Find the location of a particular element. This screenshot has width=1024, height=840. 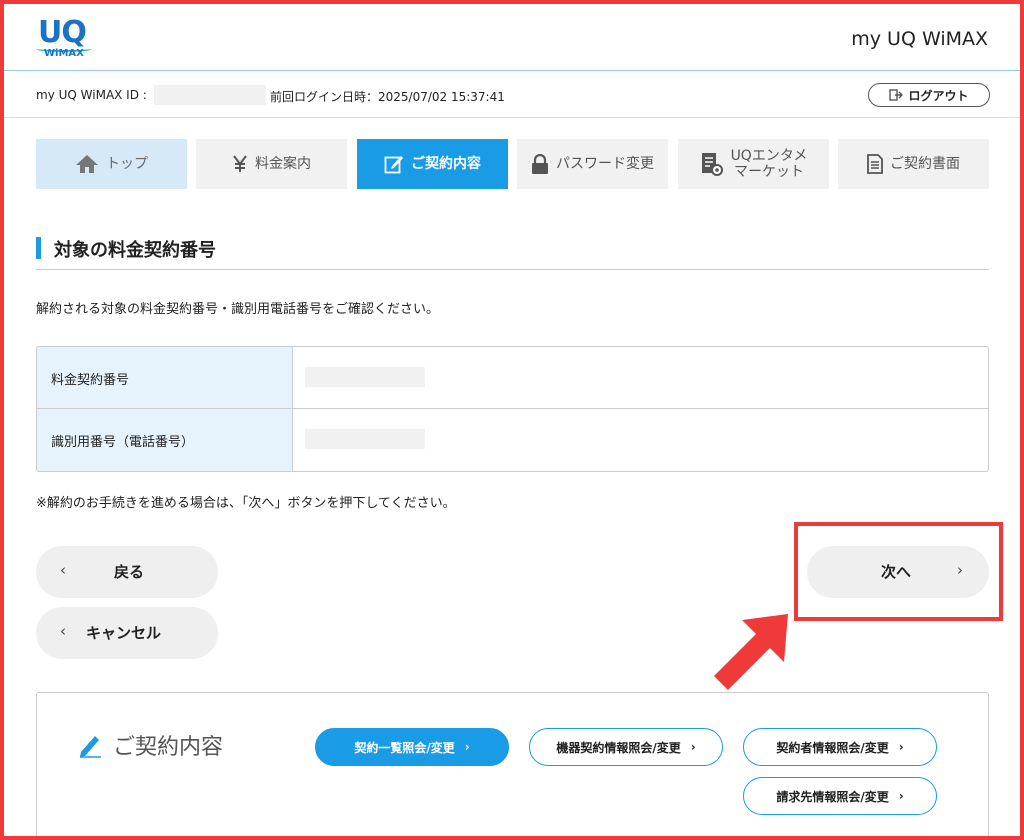

contractor-info-inquiry-label: 契約者情報照会/変更 is located at coordinates (832, 747).